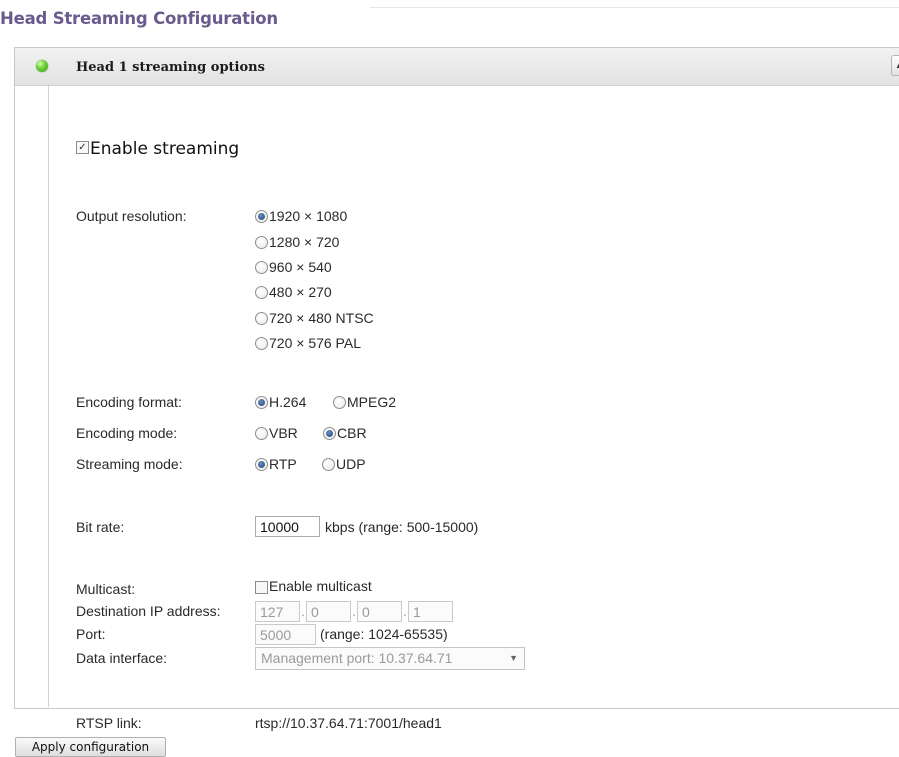 Image resolution: width=899 pixels, height=757 pixels. What do you see at coordinates (82, 147) in the screenshot?
I see `enable-streaming-checkbox: ✓` at bounding box center [82, 147].